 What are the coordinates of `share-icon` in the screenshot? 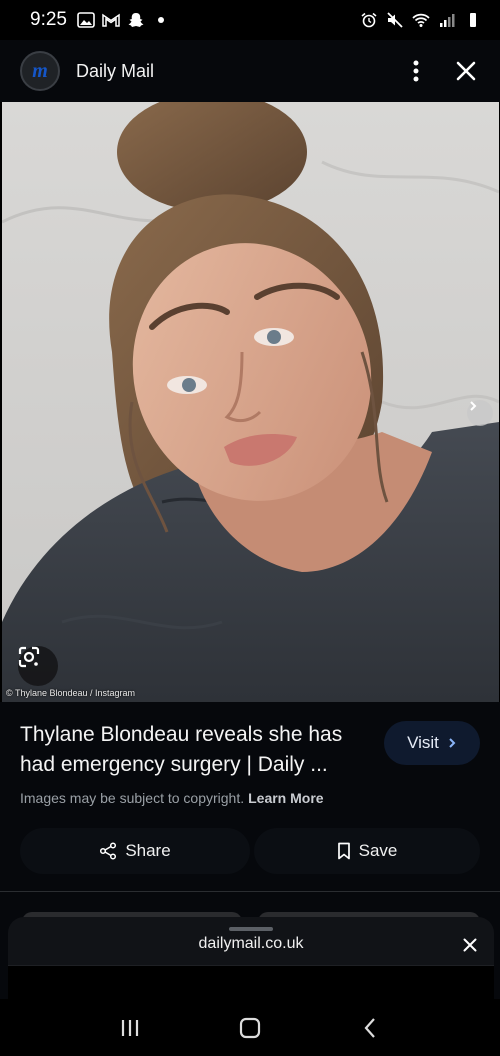 It's located at (108, 851).